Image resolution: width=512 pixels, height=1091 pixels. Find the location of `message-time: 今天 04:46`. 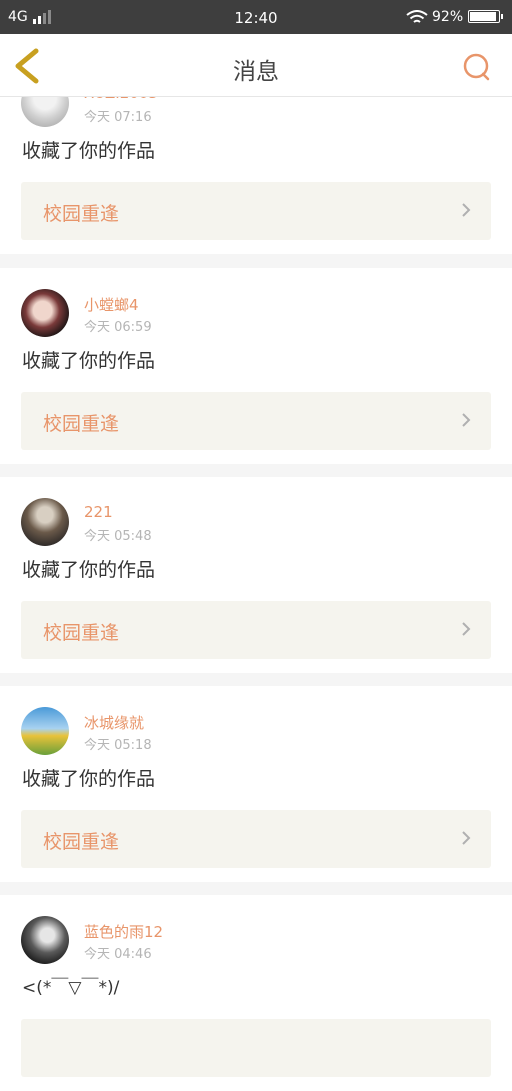

message-time: 今天 04:46 is located at coordinates (118, 954).